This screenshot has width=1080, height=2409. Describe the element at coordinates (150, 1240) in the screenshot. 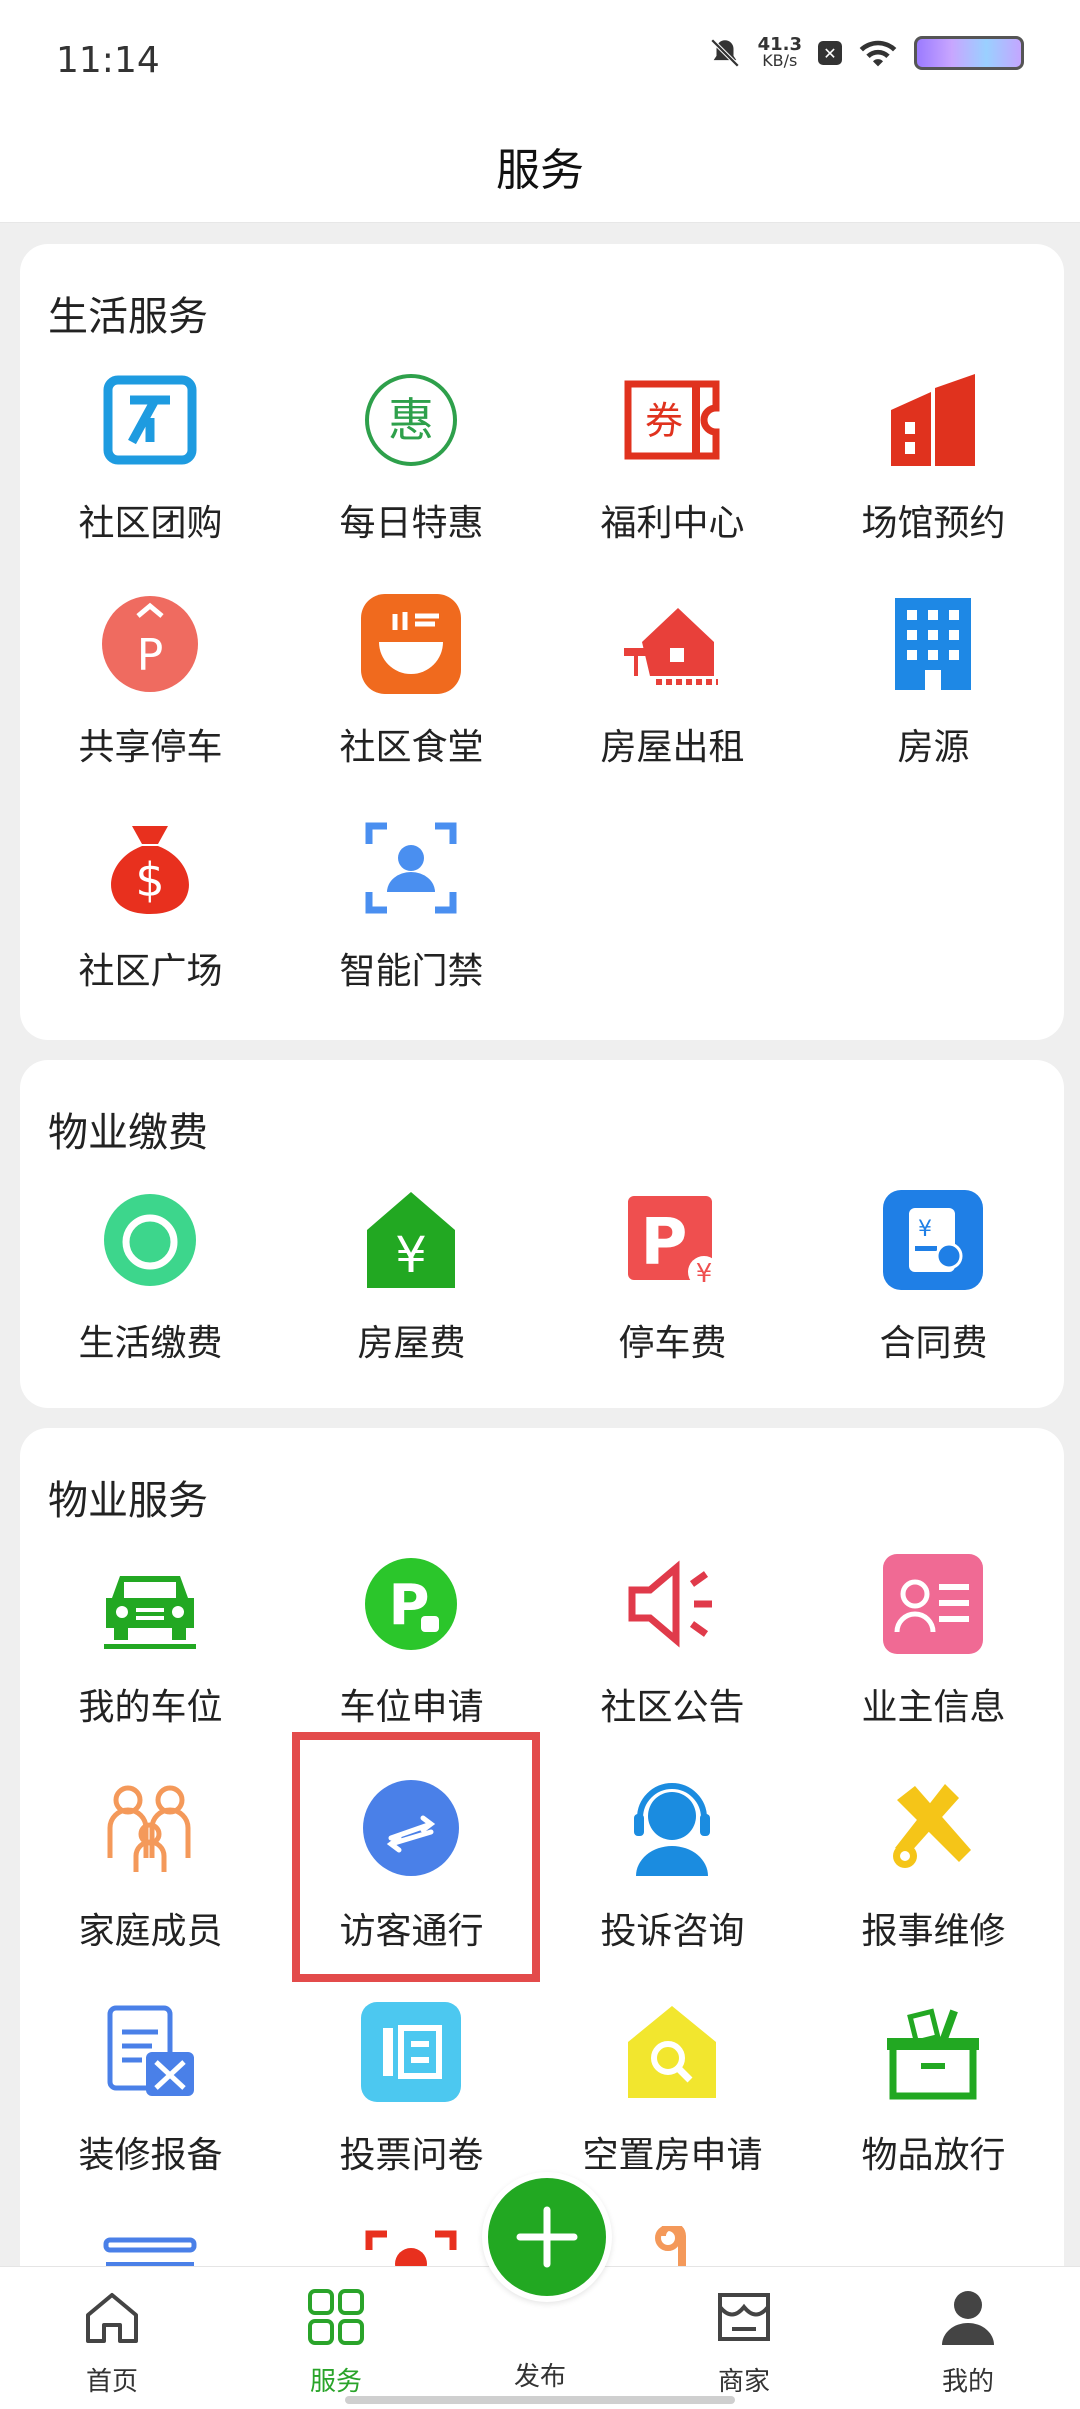

I see `utility-icon` at that location.